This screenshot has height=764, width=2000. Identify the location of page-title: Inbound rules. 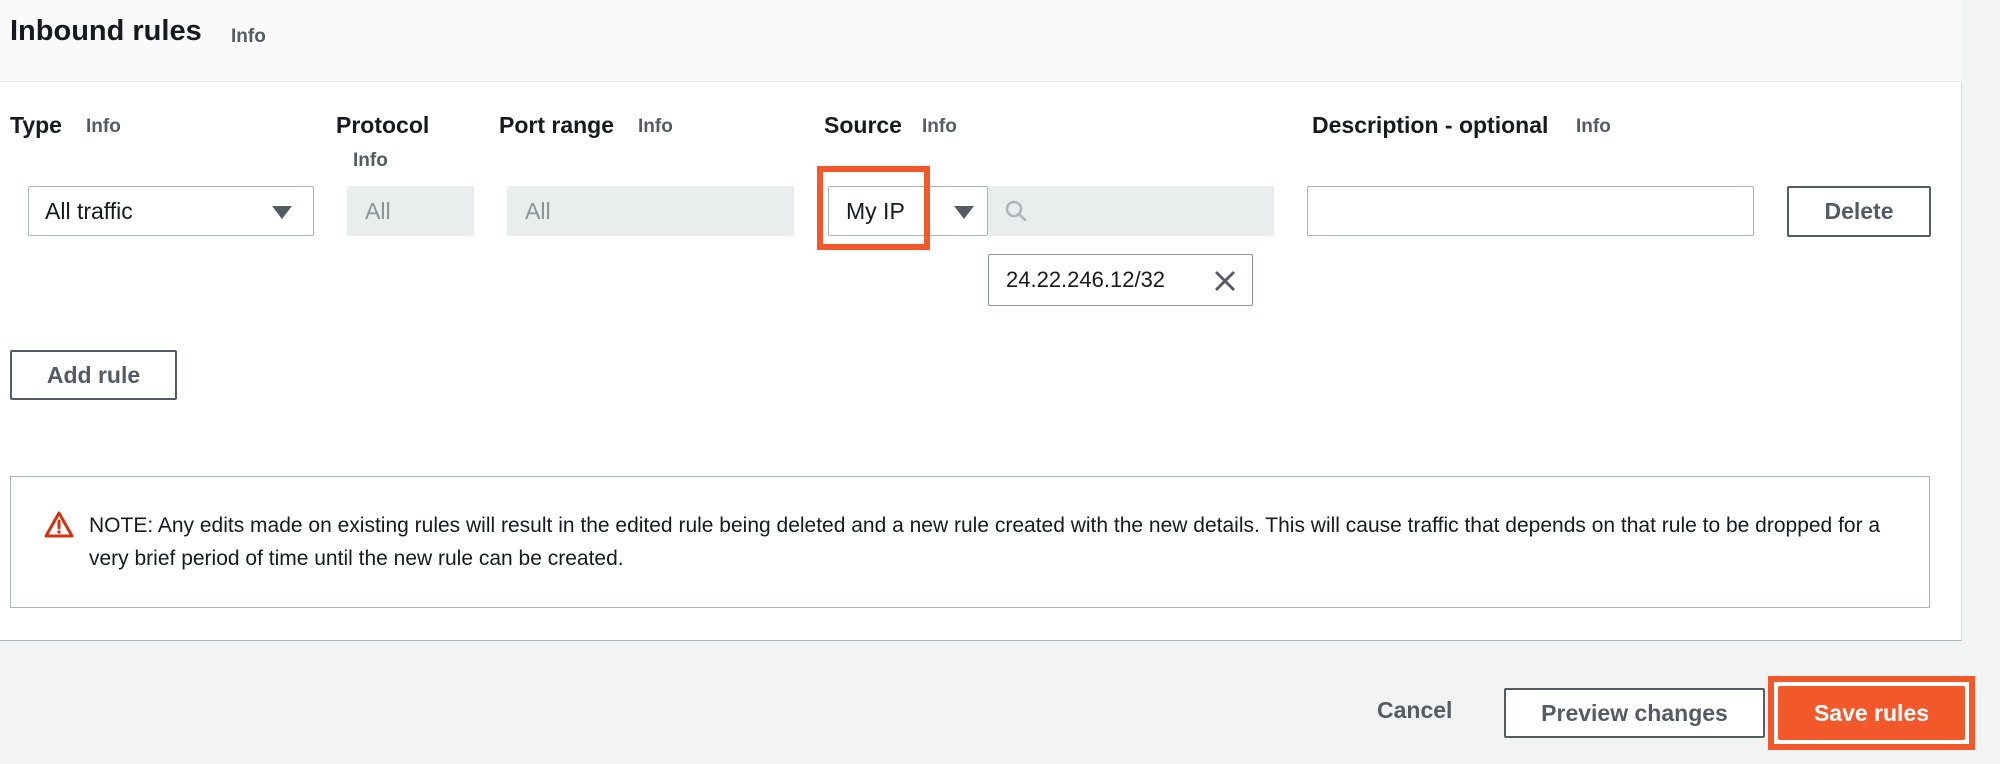
(106, 31).